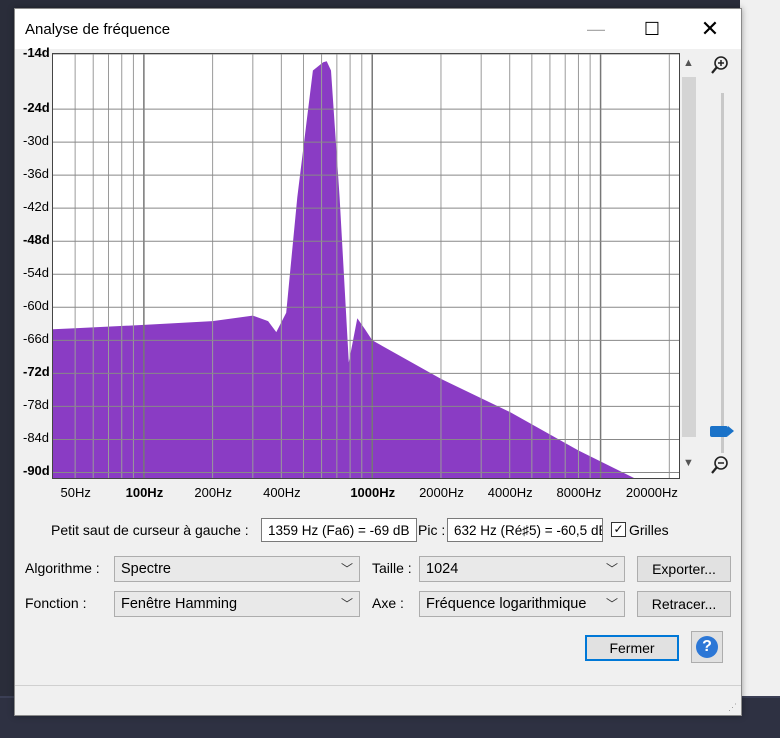 The image size is (780, 738). What do you see at coordinates (388, 603) in the screenshot?
I see `axis-label: Axe :` at bounding box center [388, 603].